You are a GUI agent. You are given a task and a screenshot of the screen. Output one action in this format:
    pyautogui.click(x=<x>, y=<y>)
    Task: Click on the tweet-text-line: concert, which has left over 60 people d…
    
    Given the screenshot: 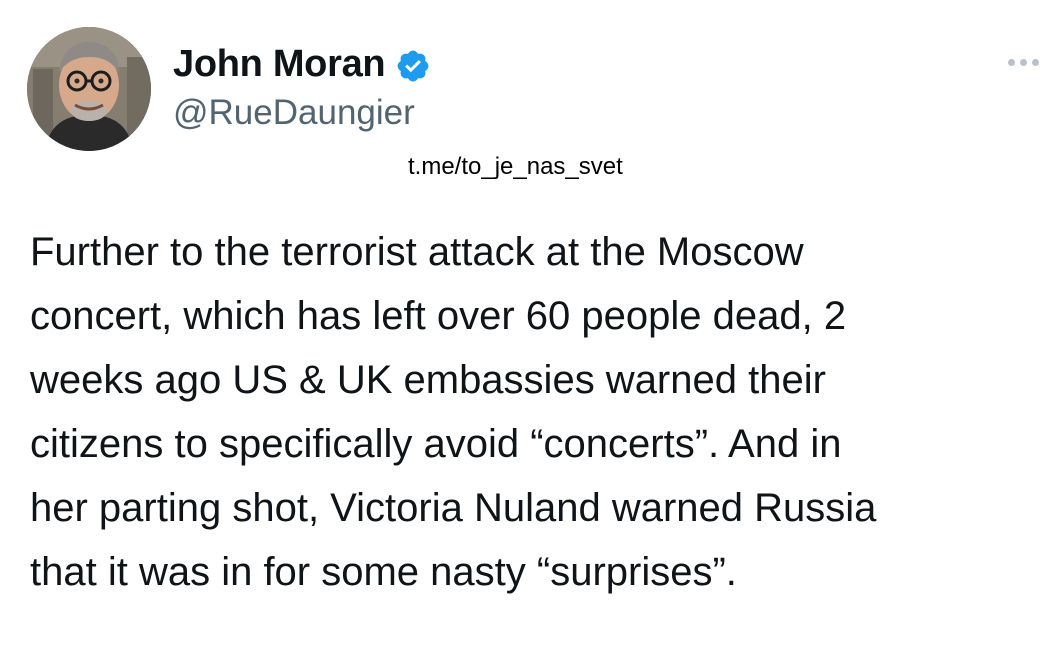 What is the action you would take?
    pyautogui.click(x=438, y=316)
    